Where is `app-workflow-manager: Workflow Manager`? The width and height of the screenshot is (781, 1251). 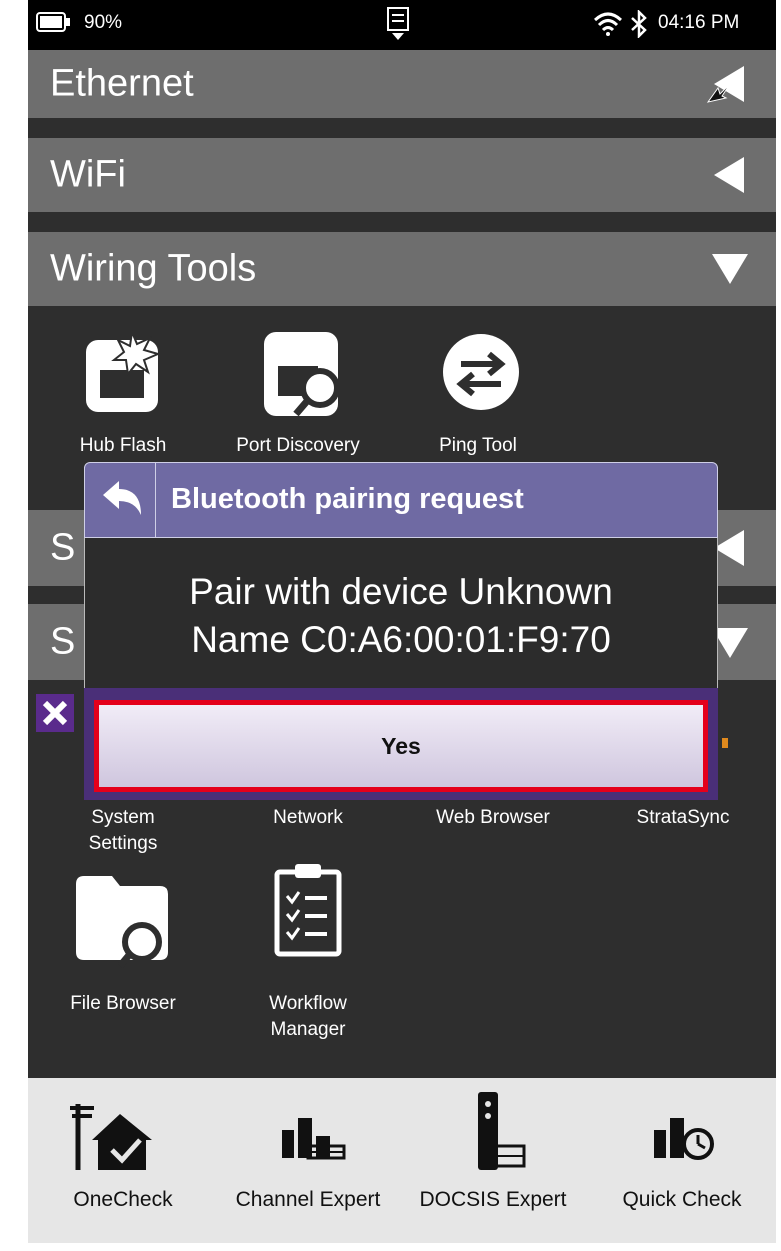
app-workflow-manager: Workflow Manager is located at coordinates (308, 953).